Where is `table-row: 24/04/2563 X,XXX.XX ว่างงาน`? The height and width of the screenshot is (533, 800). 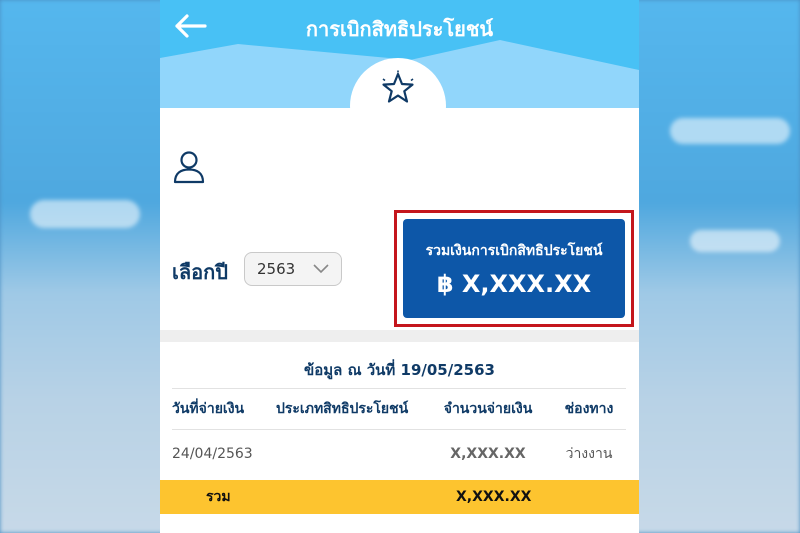
table-row: 24/04/2563 X,XXX.XX ว่างงาน is located at coordinates (399, 454).